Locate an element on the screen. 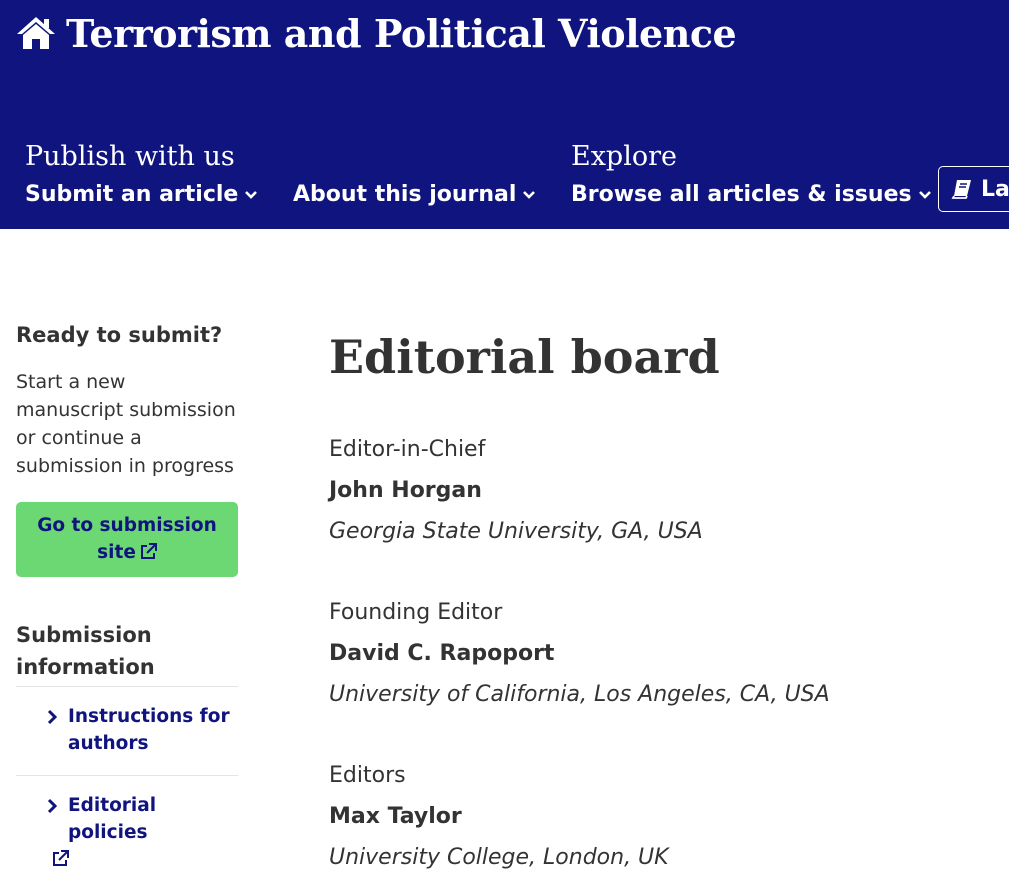 The height and width of the screenshot is (891, 1009). go-to-submission-site-button: Go to submission site is located at coordinates (127, 539).